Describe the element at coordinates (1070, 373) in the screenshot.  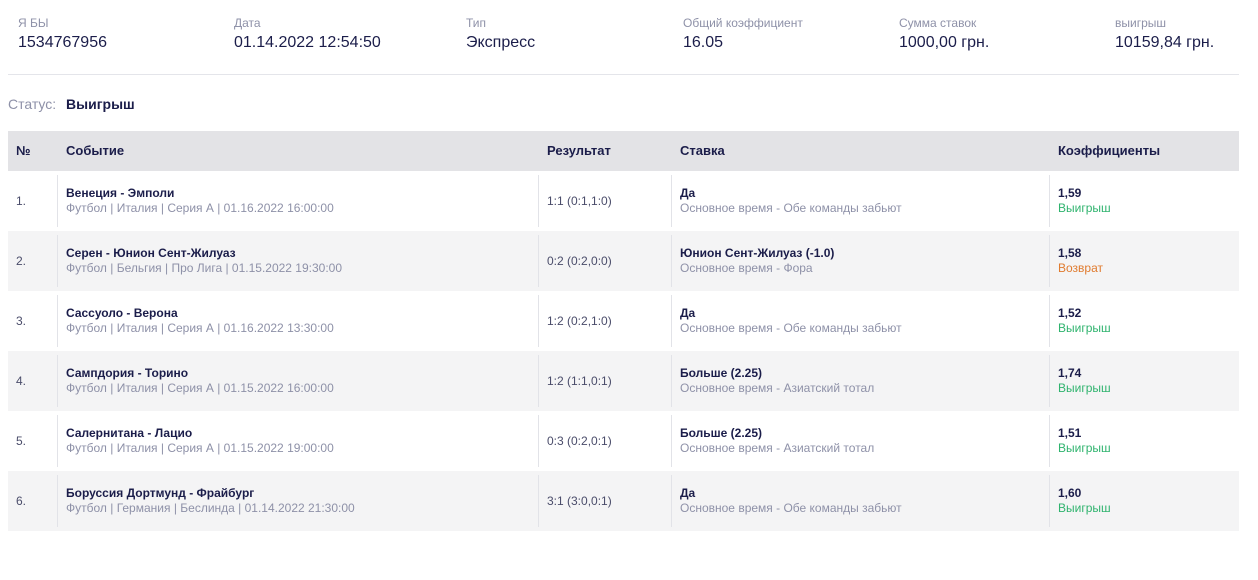
I see `odds-value: 1,74` at that location.